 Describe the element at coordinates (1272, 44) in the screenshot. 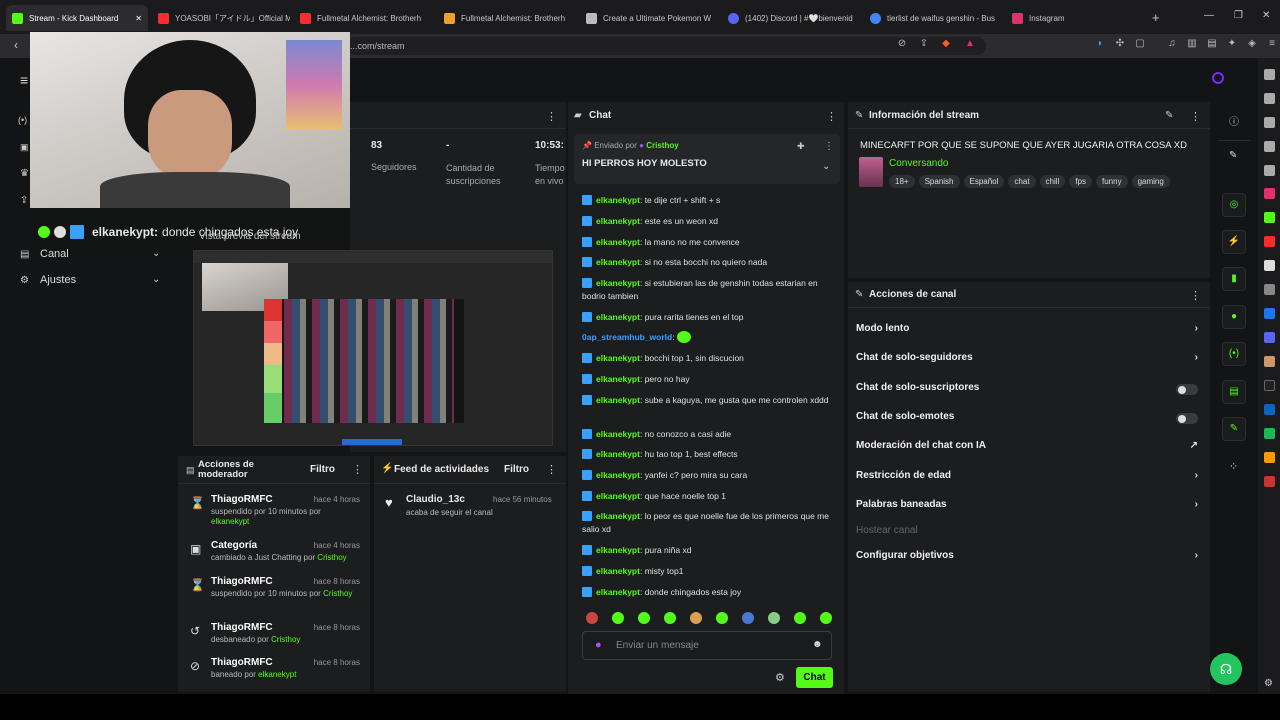

I see `menu-icon: ≡` at that location.